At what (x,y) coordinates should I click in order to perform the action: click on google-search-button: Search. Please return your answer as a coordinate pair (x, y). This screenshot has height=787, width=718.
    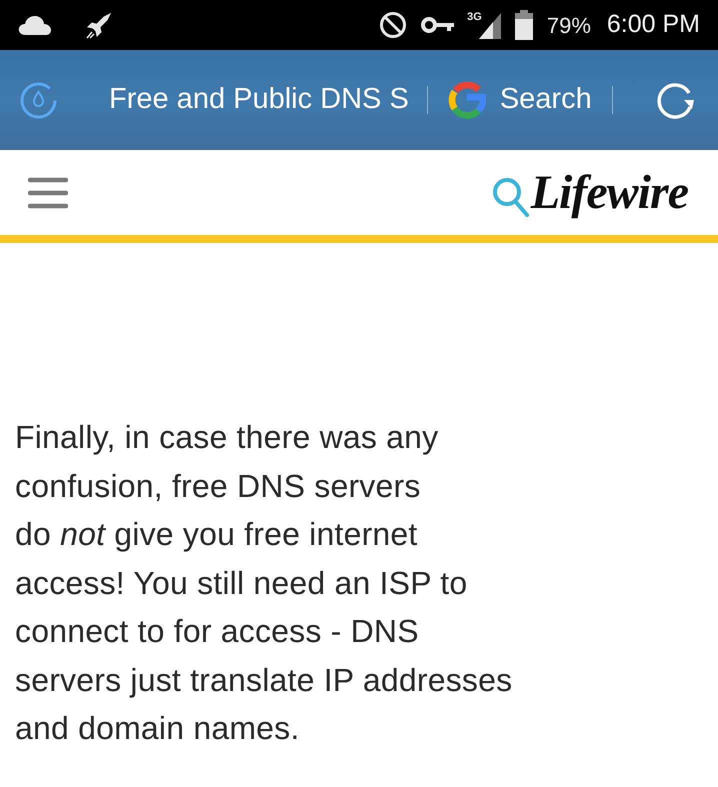
    Looking at the image, I should click on (520, 100).